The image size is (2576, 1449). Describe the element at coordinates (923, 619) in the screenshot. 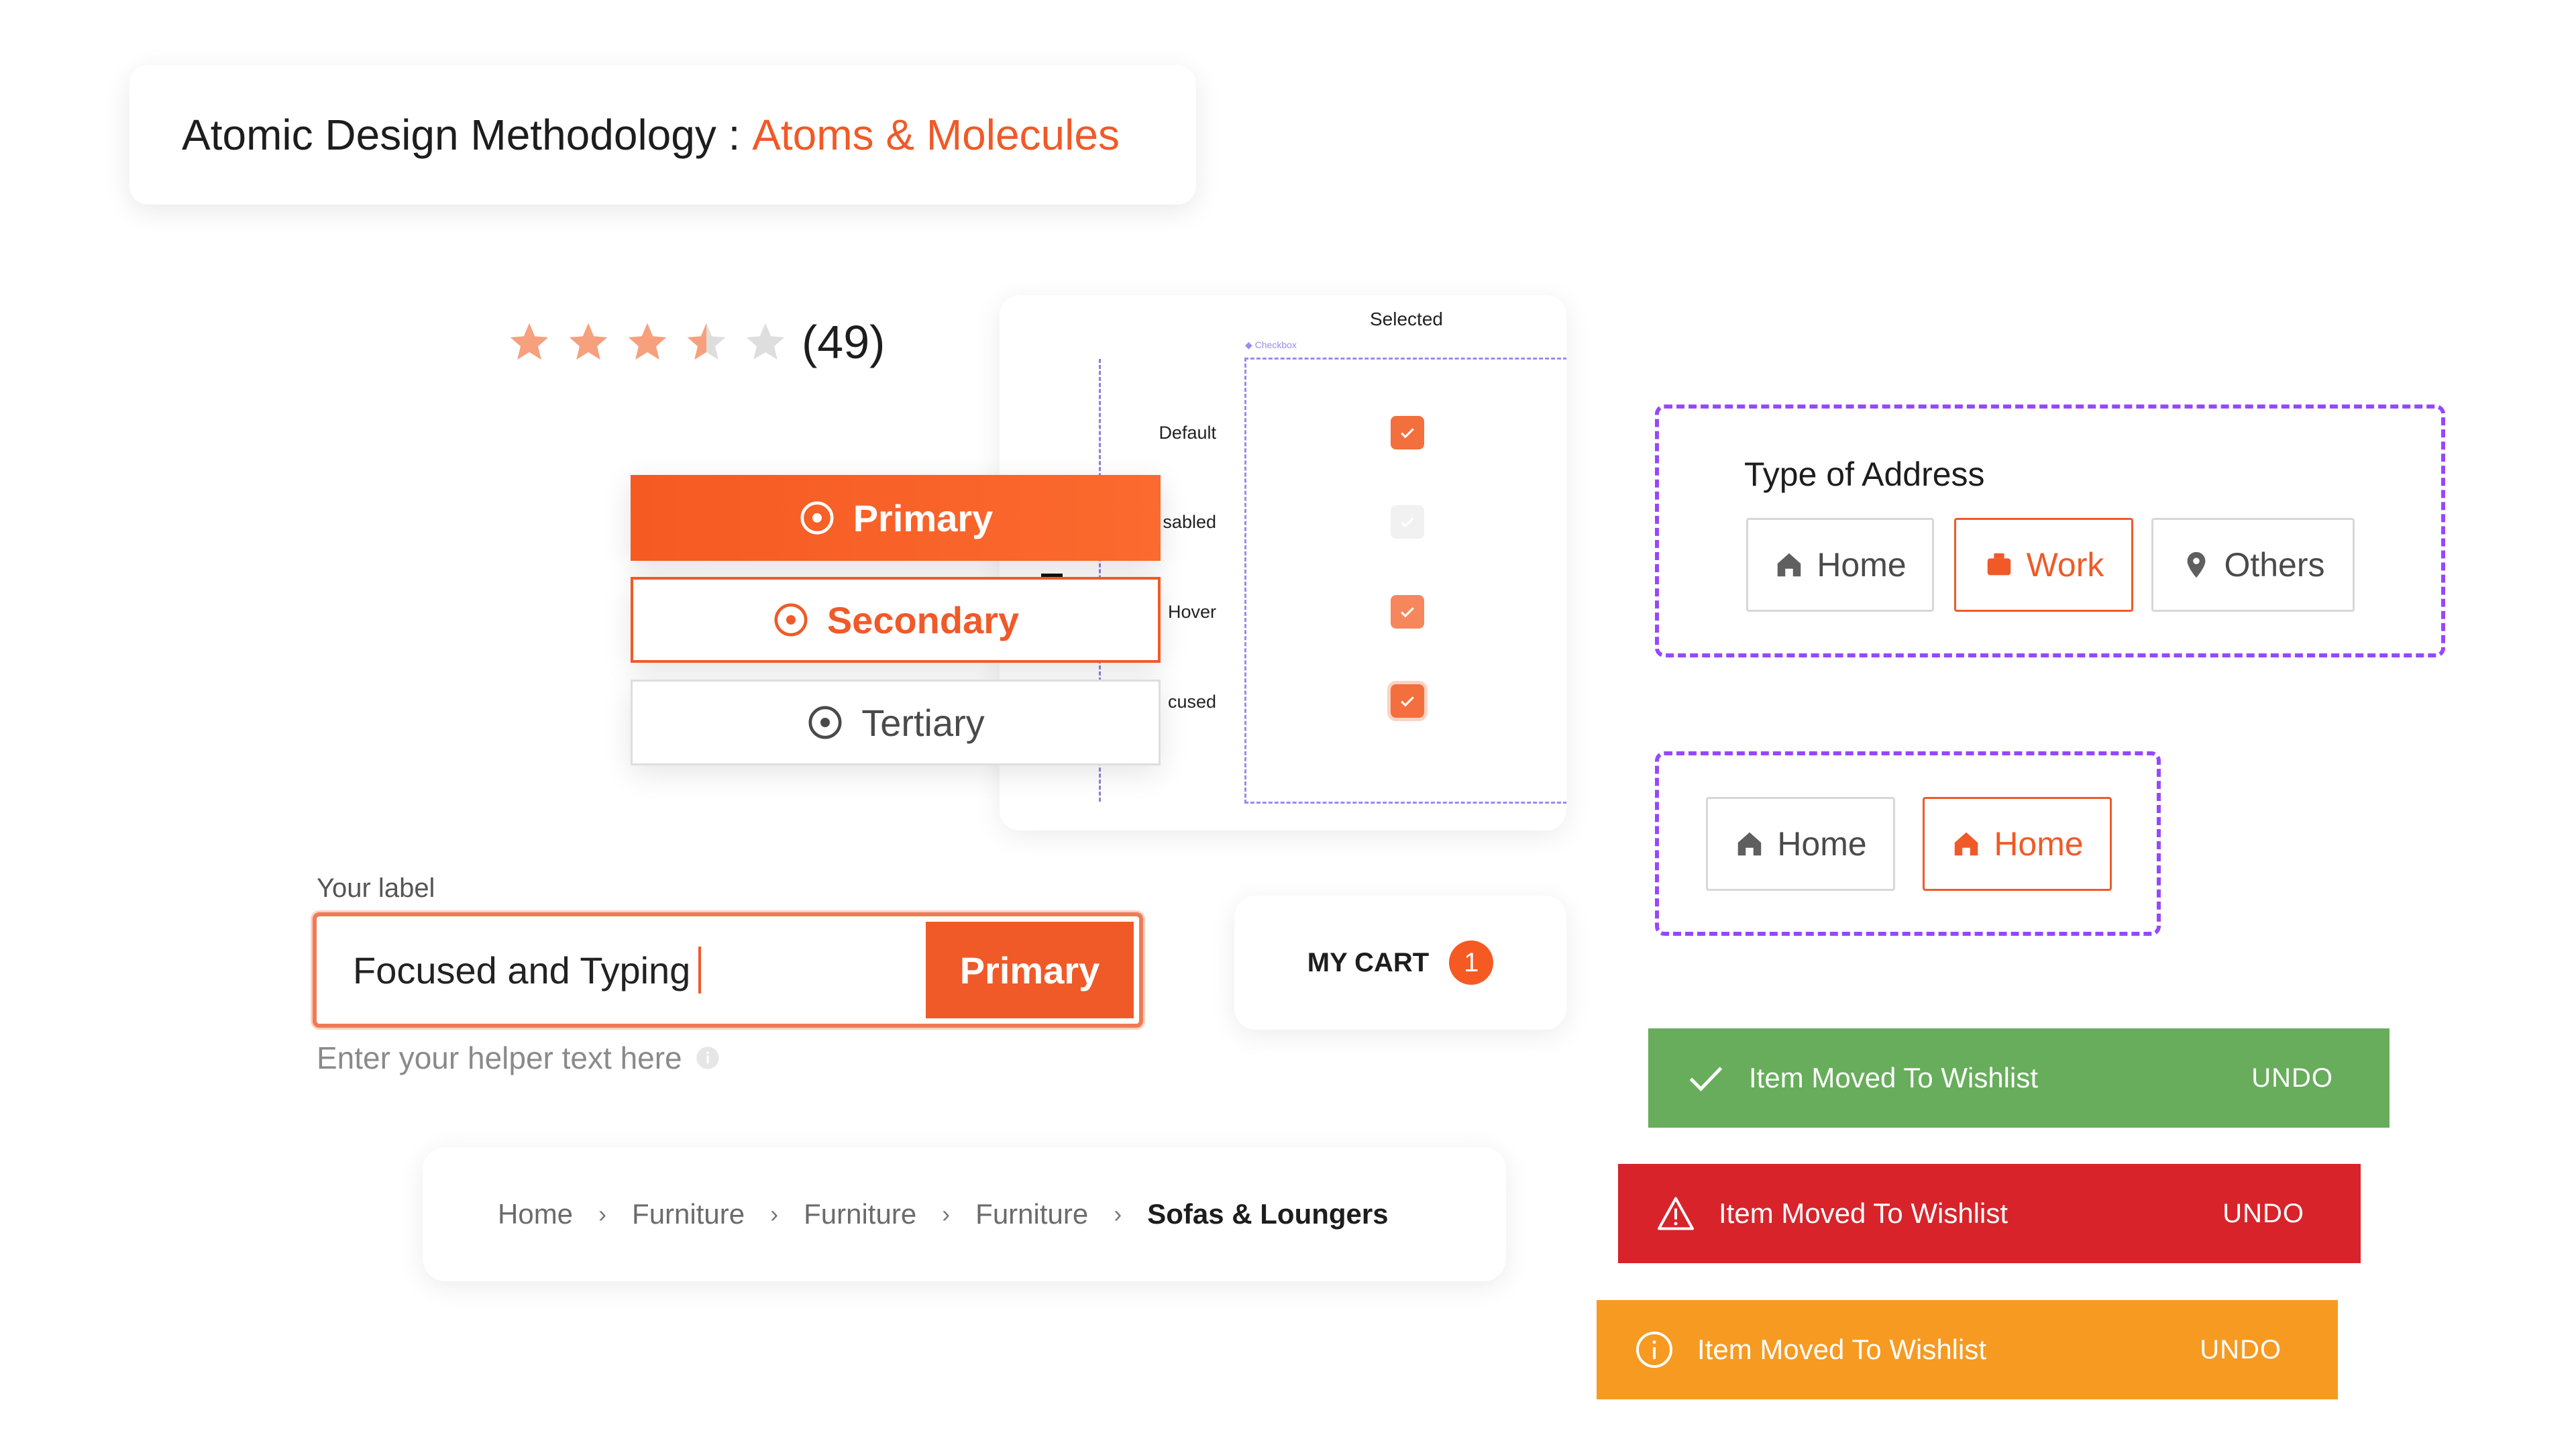

I see `secondary-button-label: Secondary` at that location.